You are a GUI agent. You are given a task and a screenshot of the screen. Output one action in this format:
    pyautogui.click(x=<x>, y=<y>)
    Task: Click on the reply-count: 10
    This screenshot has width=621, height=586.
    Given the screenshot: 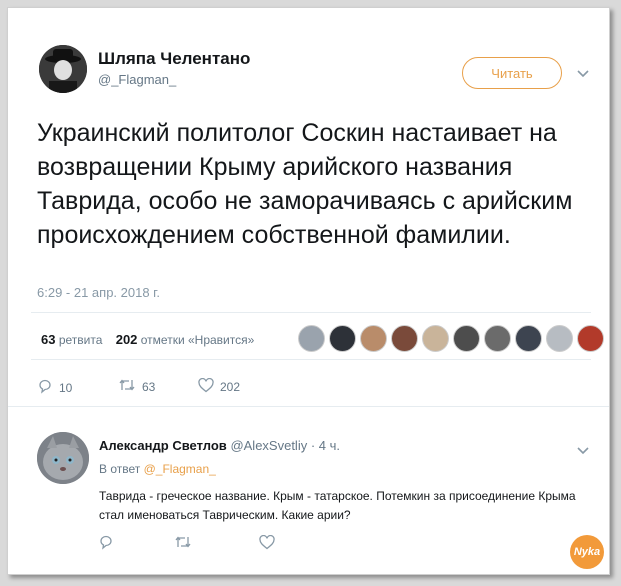 What is the action you would take?
    pyautogui.click(x=66, y=387)
    